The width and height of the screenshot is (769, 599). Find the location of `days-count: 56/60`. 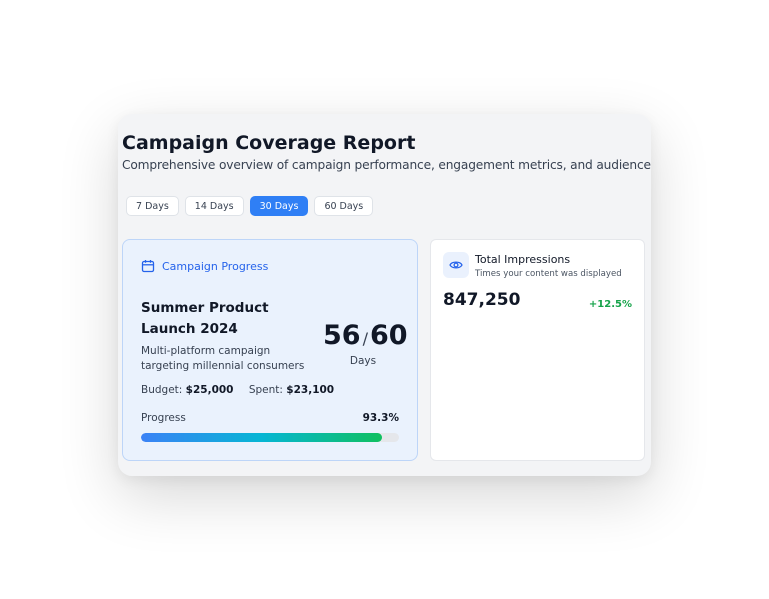

days-count: 56/60 is located at coordinates (365, 335).